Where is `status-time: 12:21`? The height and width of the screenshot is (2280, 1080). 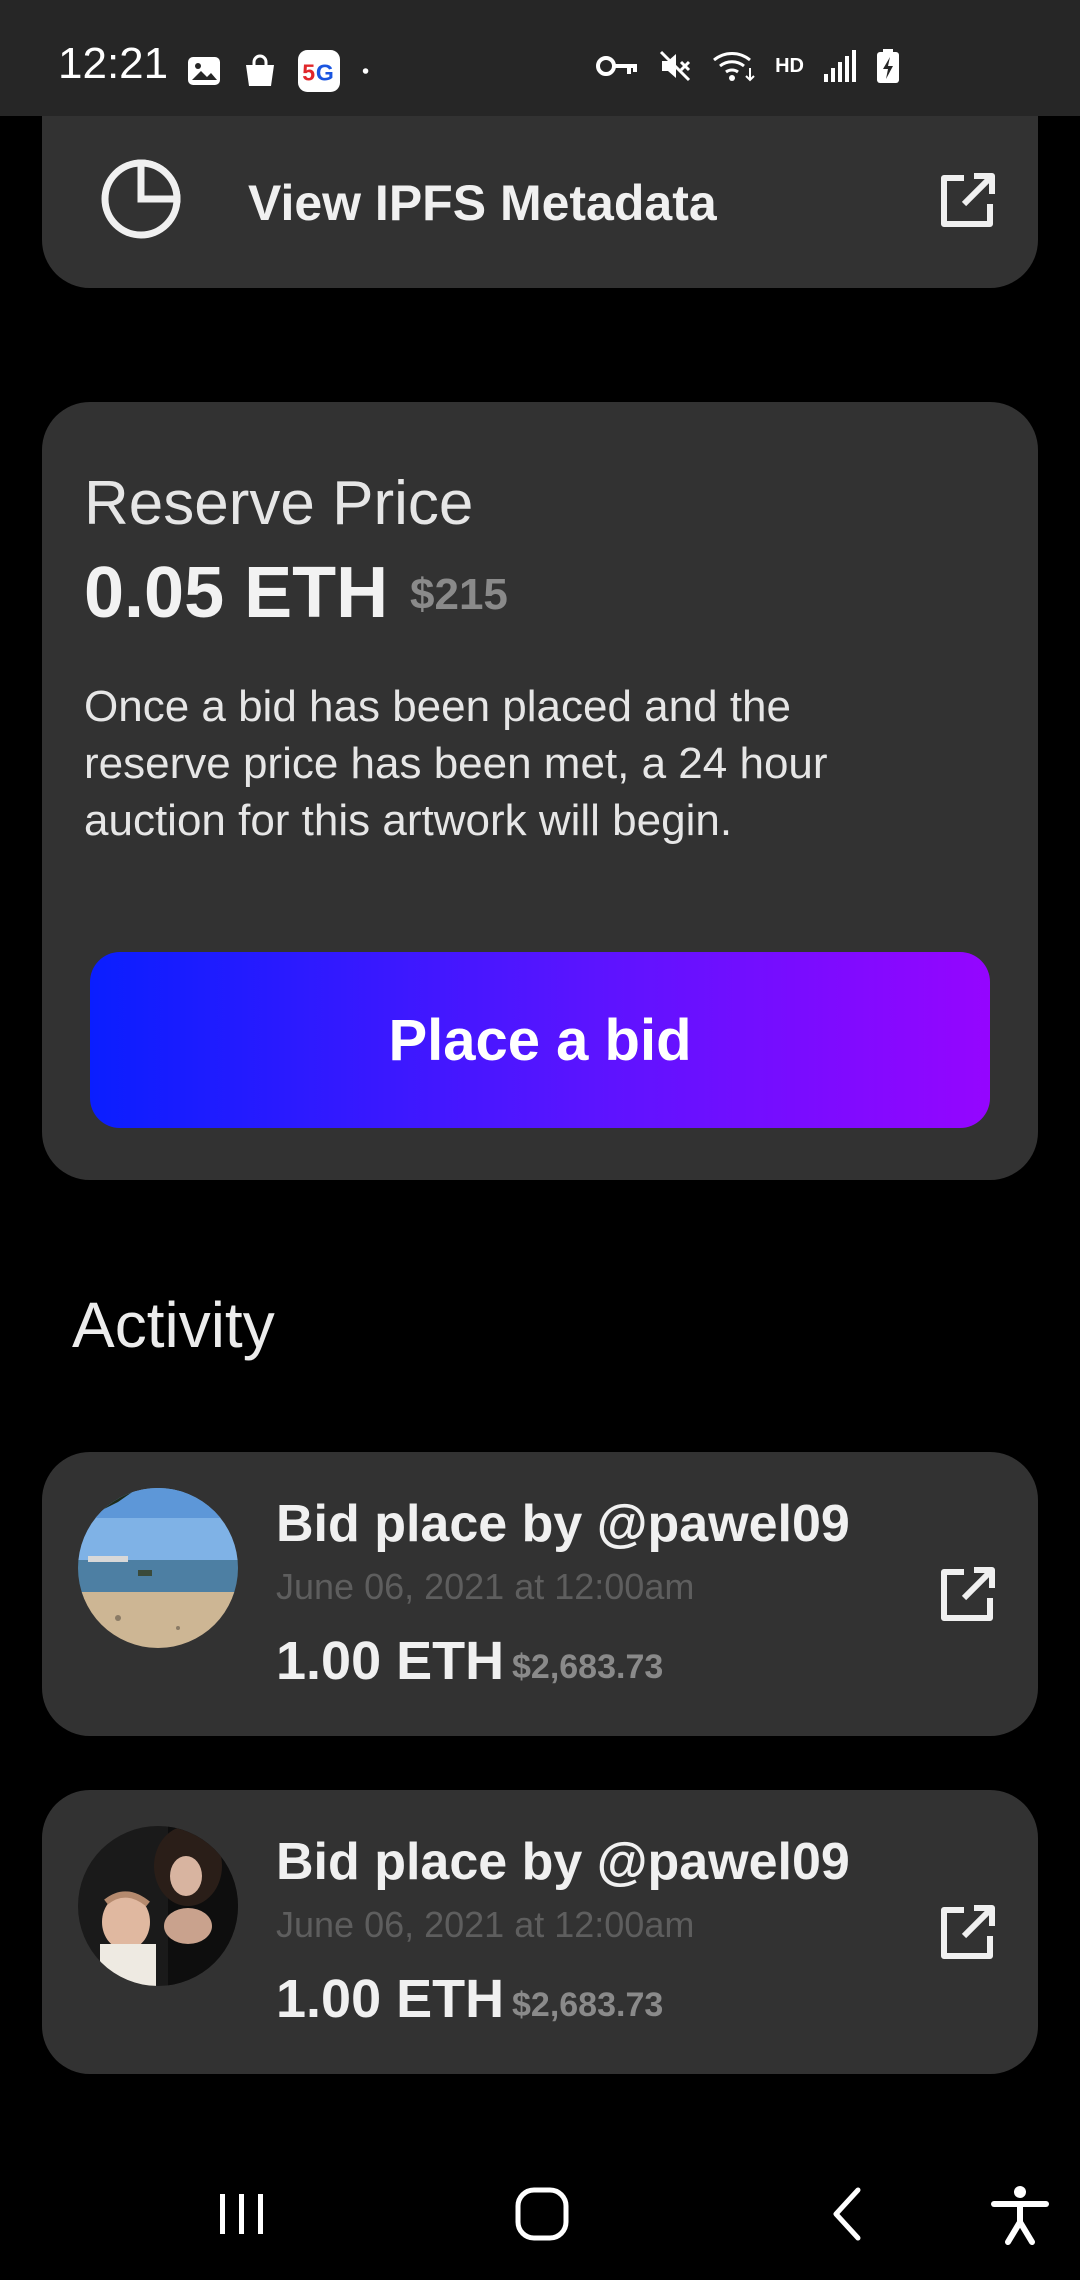 status-time: 12:21 is located at coordinates (113, 63).